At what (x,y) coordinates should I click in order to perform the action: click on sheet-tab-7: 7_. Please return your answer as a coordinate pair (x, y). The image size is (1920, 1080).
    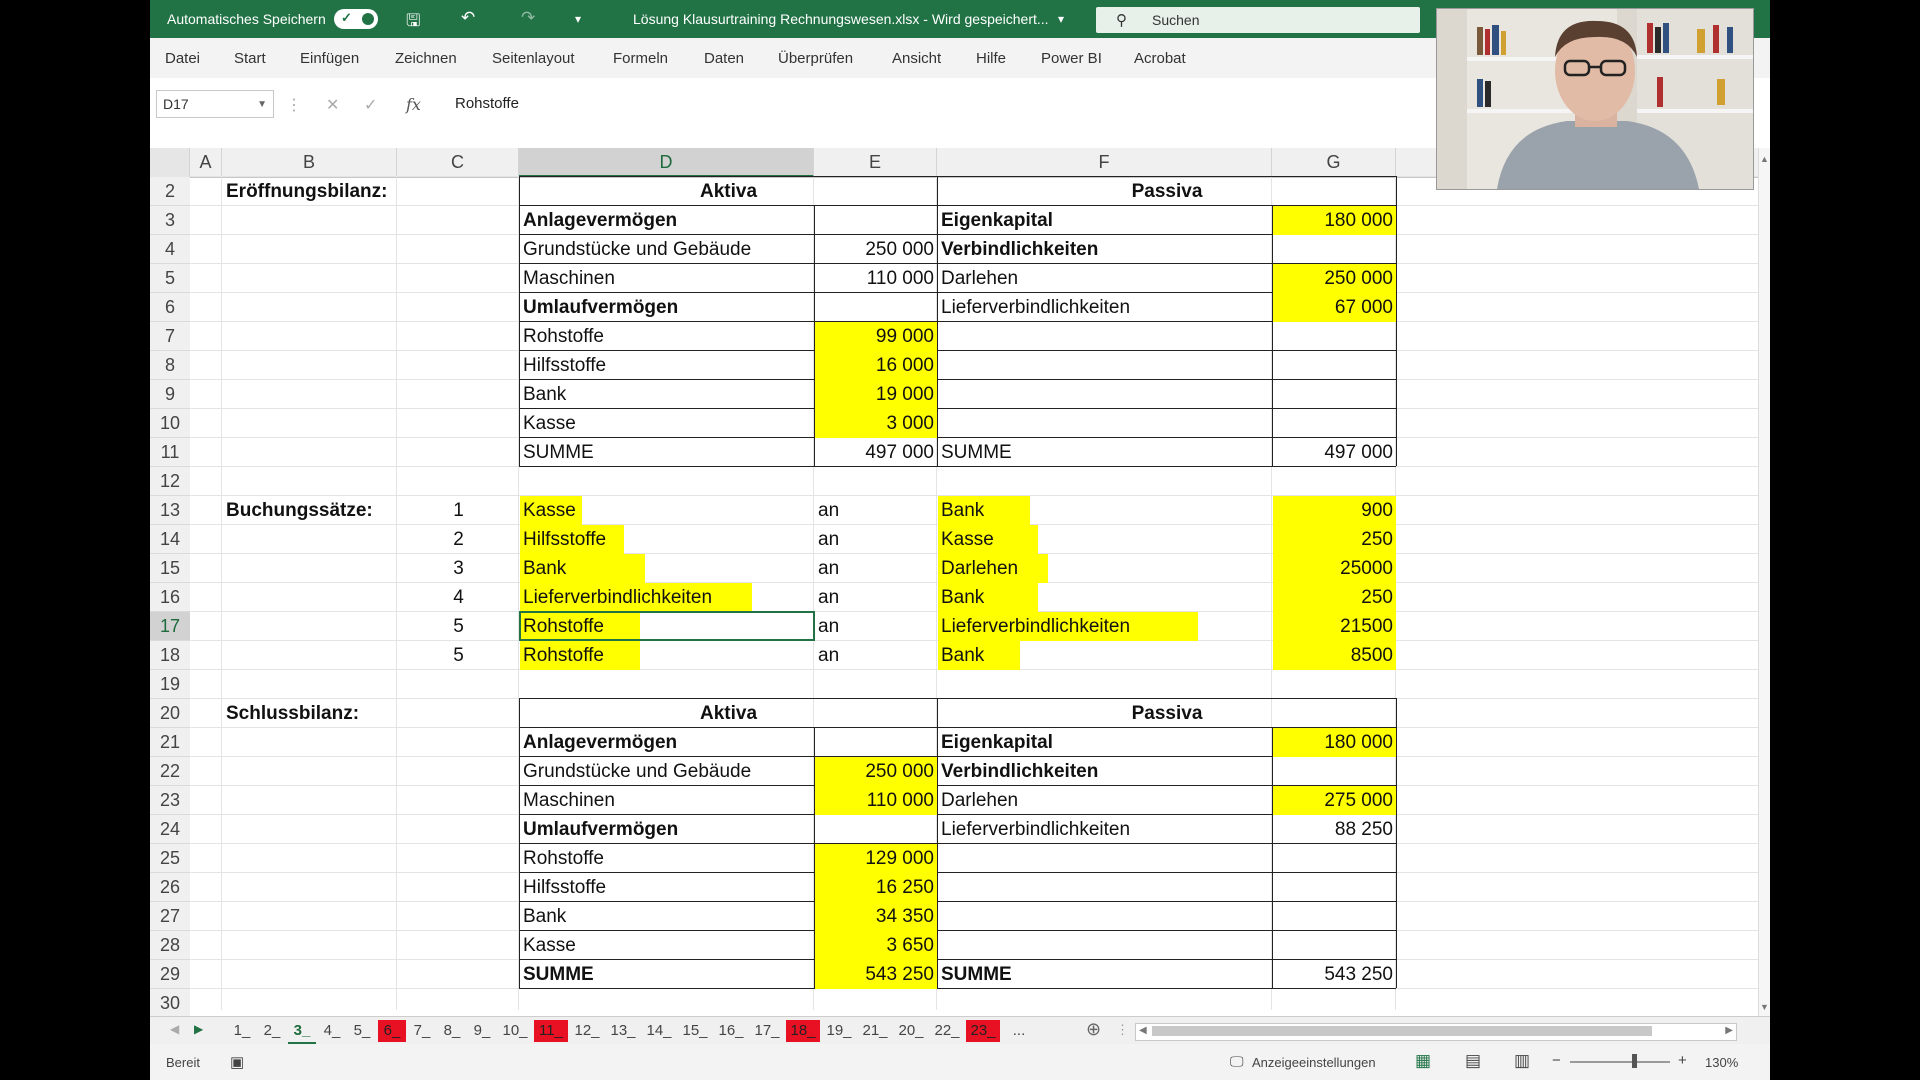
    Looking at the image, I should click on (422, 1031).